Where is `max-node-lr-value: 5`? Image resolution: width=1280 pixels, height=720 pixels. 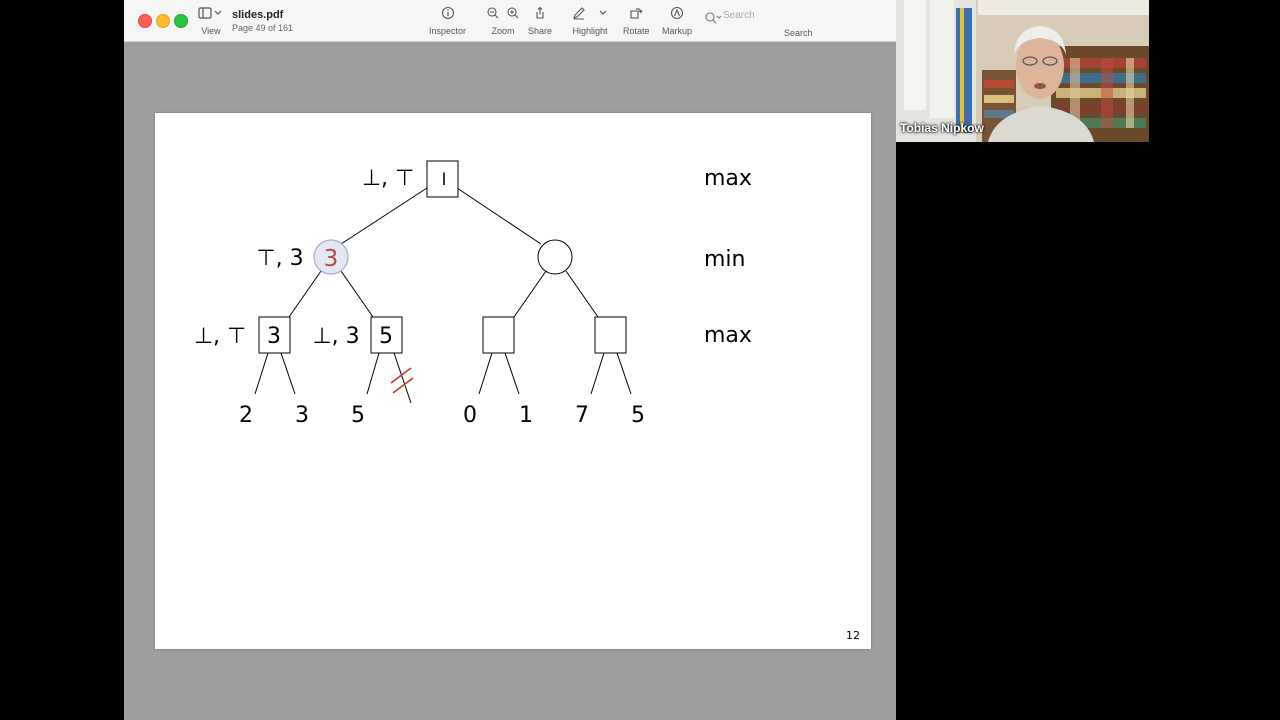 max-node-lr-value: 5 is located at coordinates (386, 336).